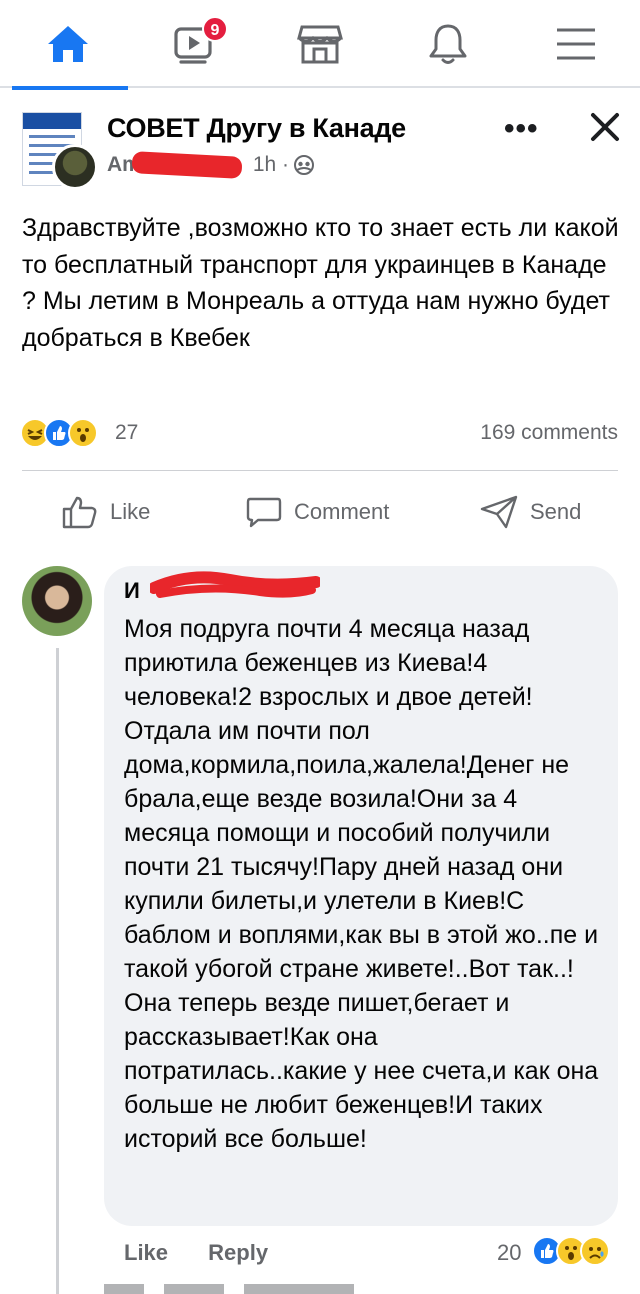  Describe the element at coordinates (79, 512) in the screenshot. I see `thumbs-up-icon` at that location.